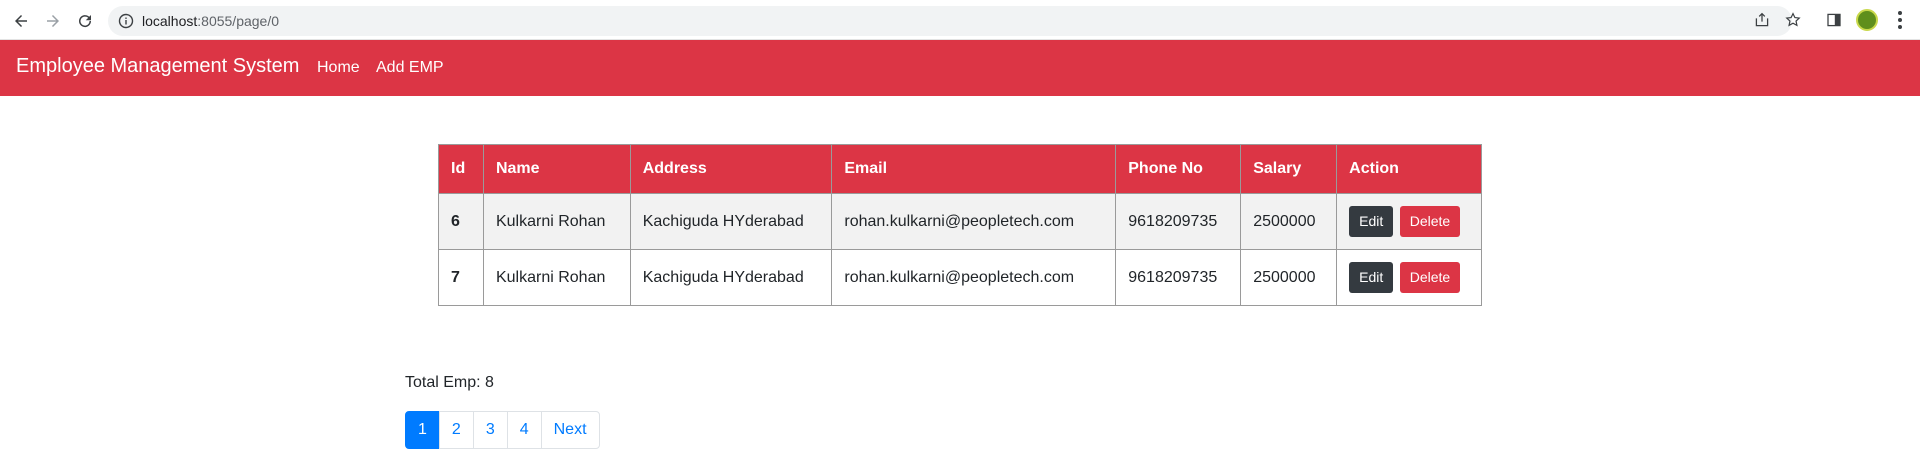 The image size is (1920, 458). What do you see at coordinates (456, 430) in the screenshot?
I see `page-link-2: 2` at bounding box center [456, 430].